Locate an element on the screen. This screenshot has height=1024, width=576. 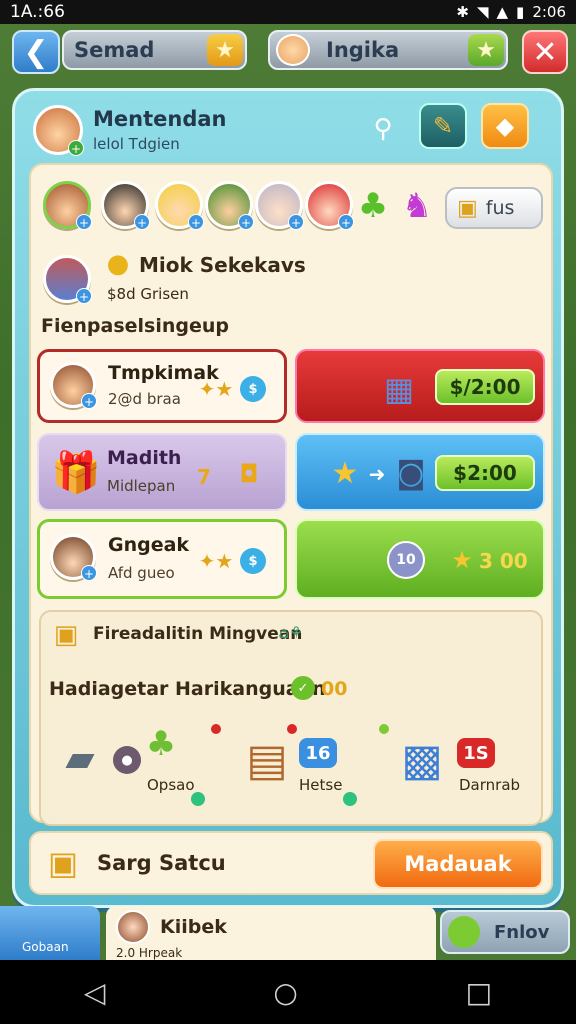
wifi-icon: ◥ is located at coordinates (482, 12).